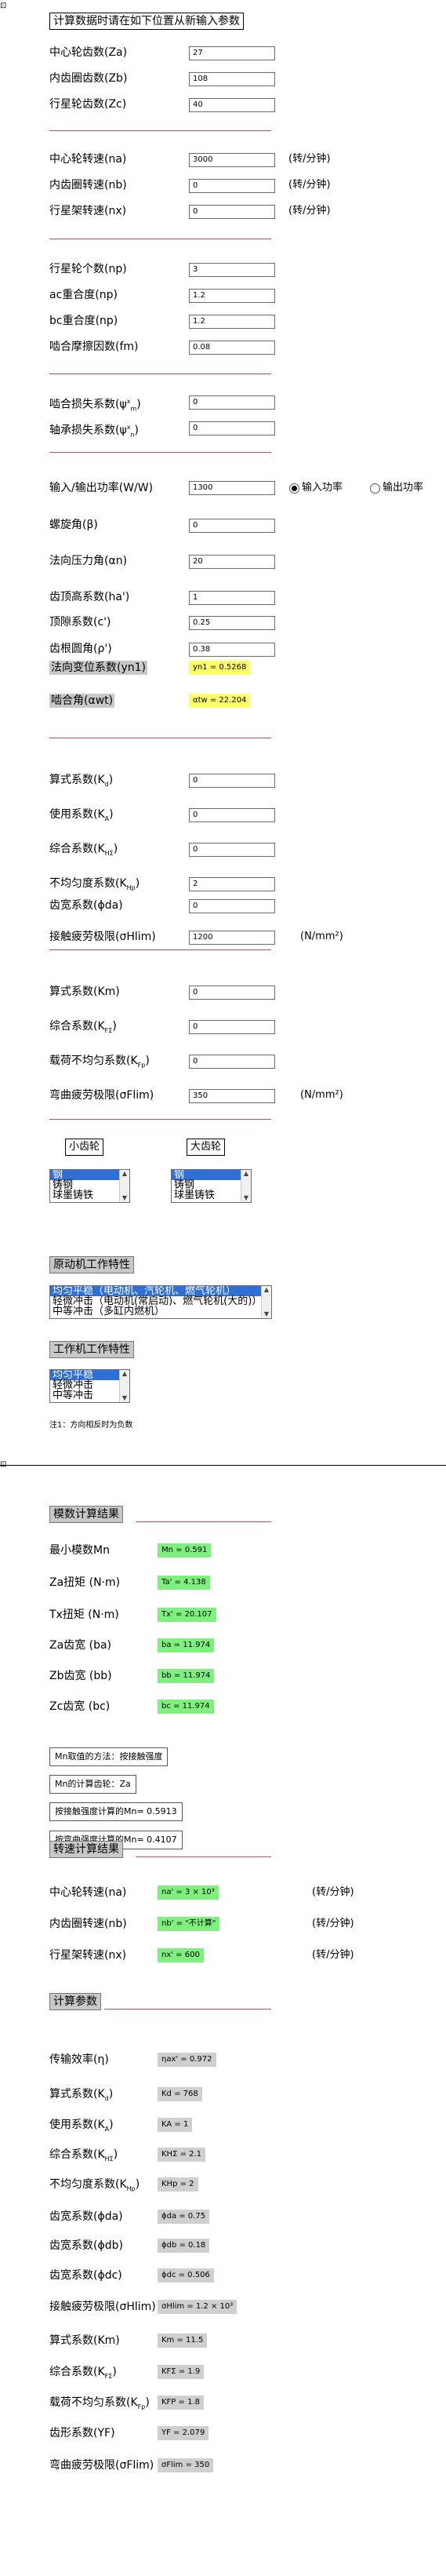 Image resolution: width=446 pixels, height=2576 pixels. Describe the element at coordinates (93, 2402) in the screenshot. I see `result-label-text: 载荷不均匀系数(K` at that location.